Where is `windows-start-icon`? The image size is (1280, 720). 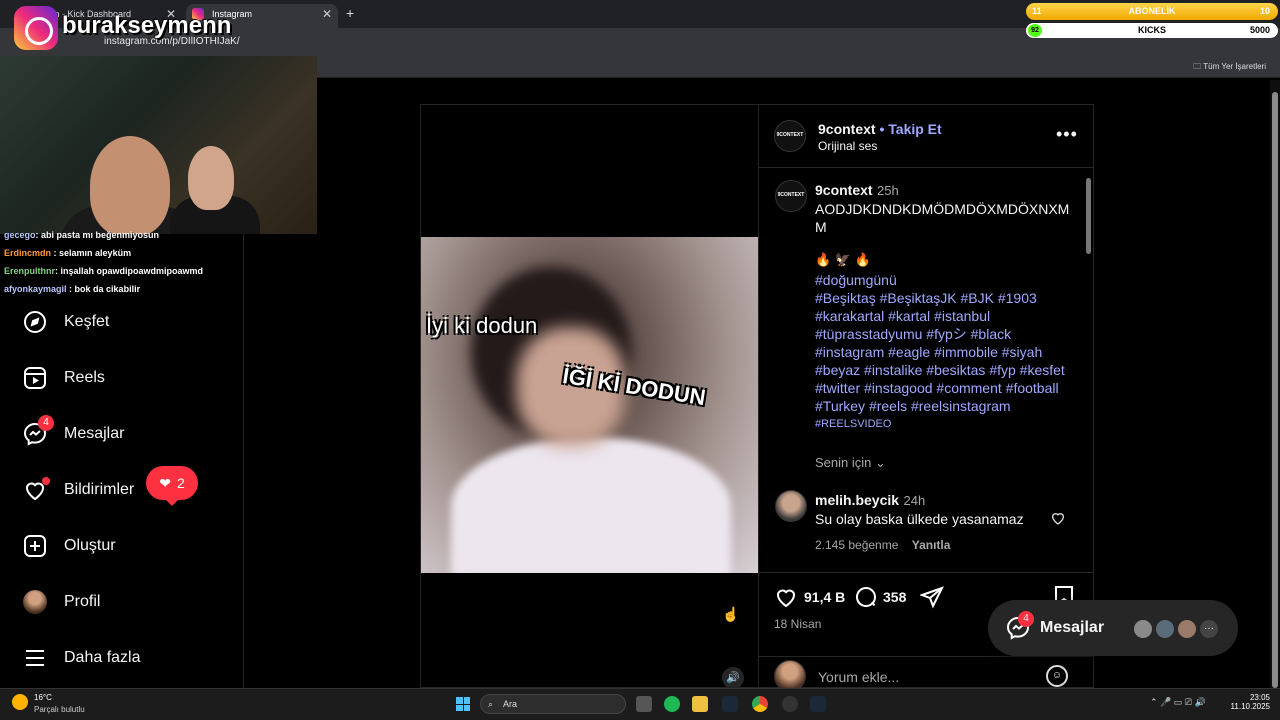 windows-start-icon is located at coordinates (463, 704).